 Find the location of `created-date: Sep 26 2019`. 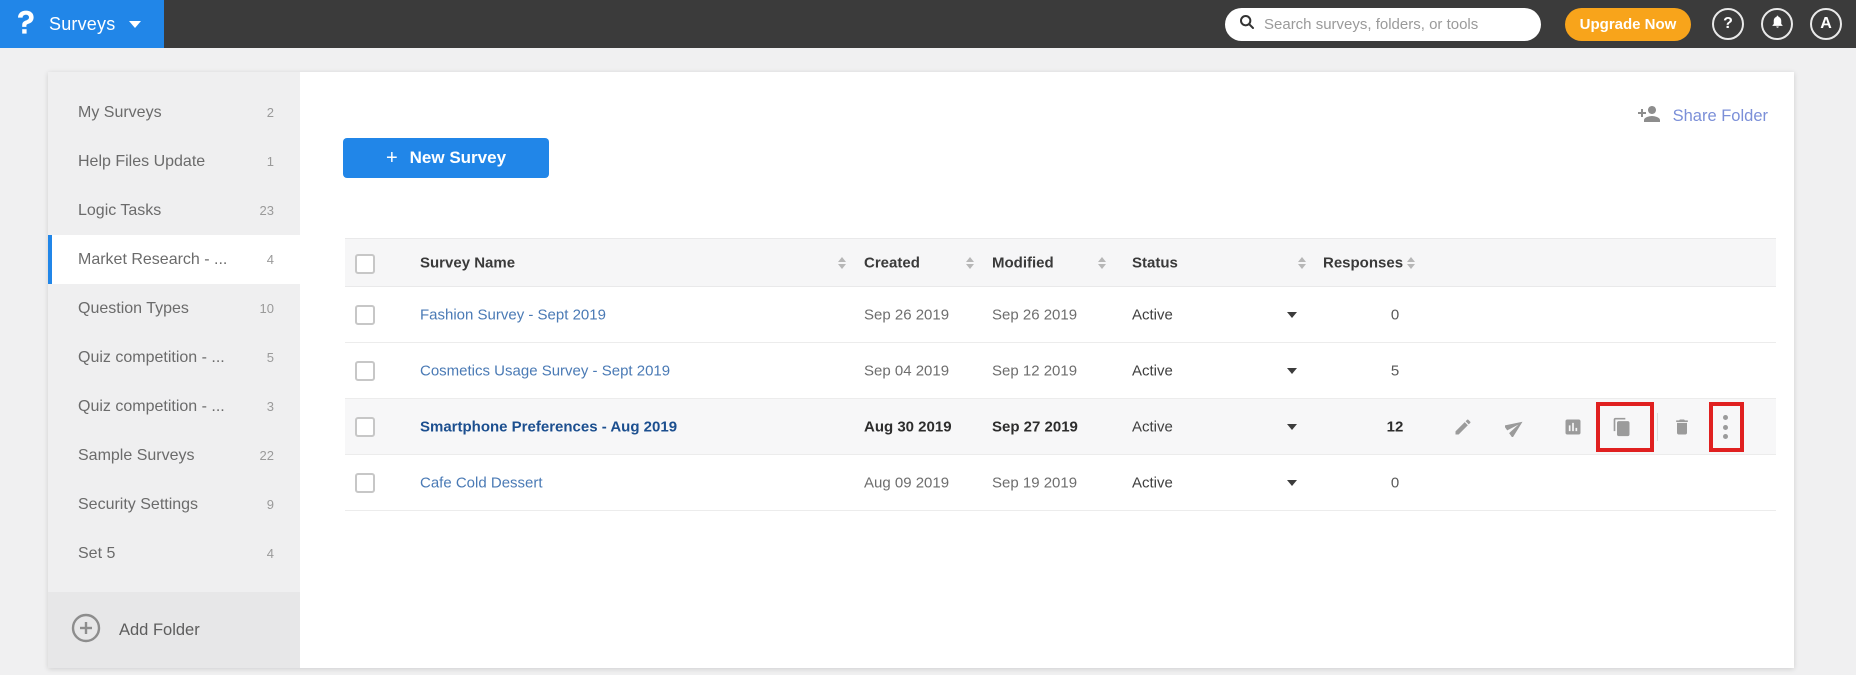

created-date: Sep 26 2019 is located at coordinates (907, 314).